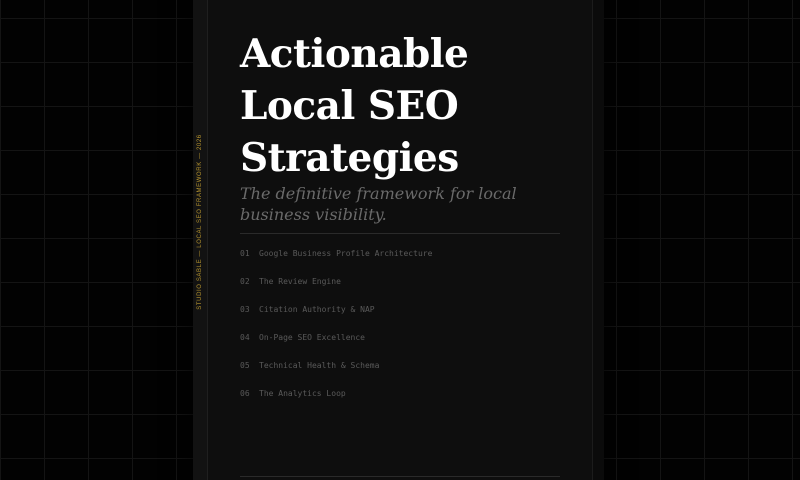 The height and width of the screenshot is (480, 800). What do you see at coordinates (245, 337) in the screenshot?
I see `toc-number: 04` at bounding box center [245, 337].